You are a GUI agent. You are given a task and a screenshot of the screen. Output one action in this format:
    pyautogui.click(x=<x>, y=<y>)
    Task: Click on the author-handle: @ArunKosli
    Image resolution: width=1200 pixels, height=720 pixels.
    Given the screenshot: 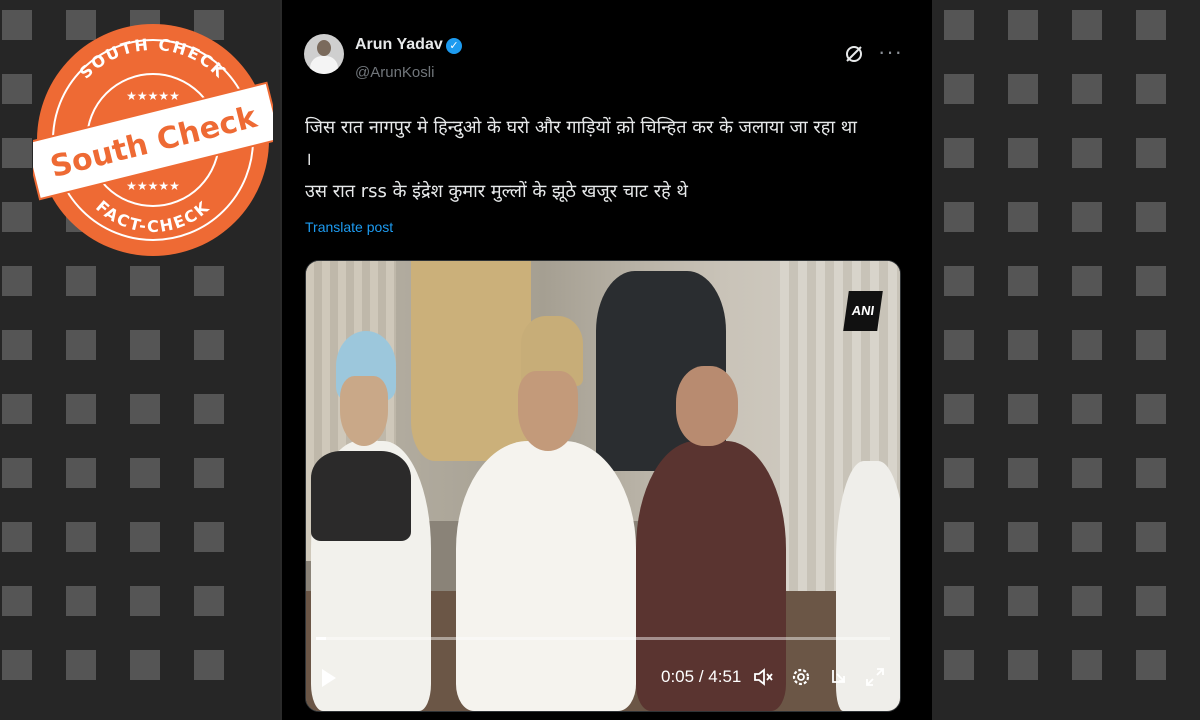 What is the action you would take?
    pyautogui.click(x=394, y=72)
    